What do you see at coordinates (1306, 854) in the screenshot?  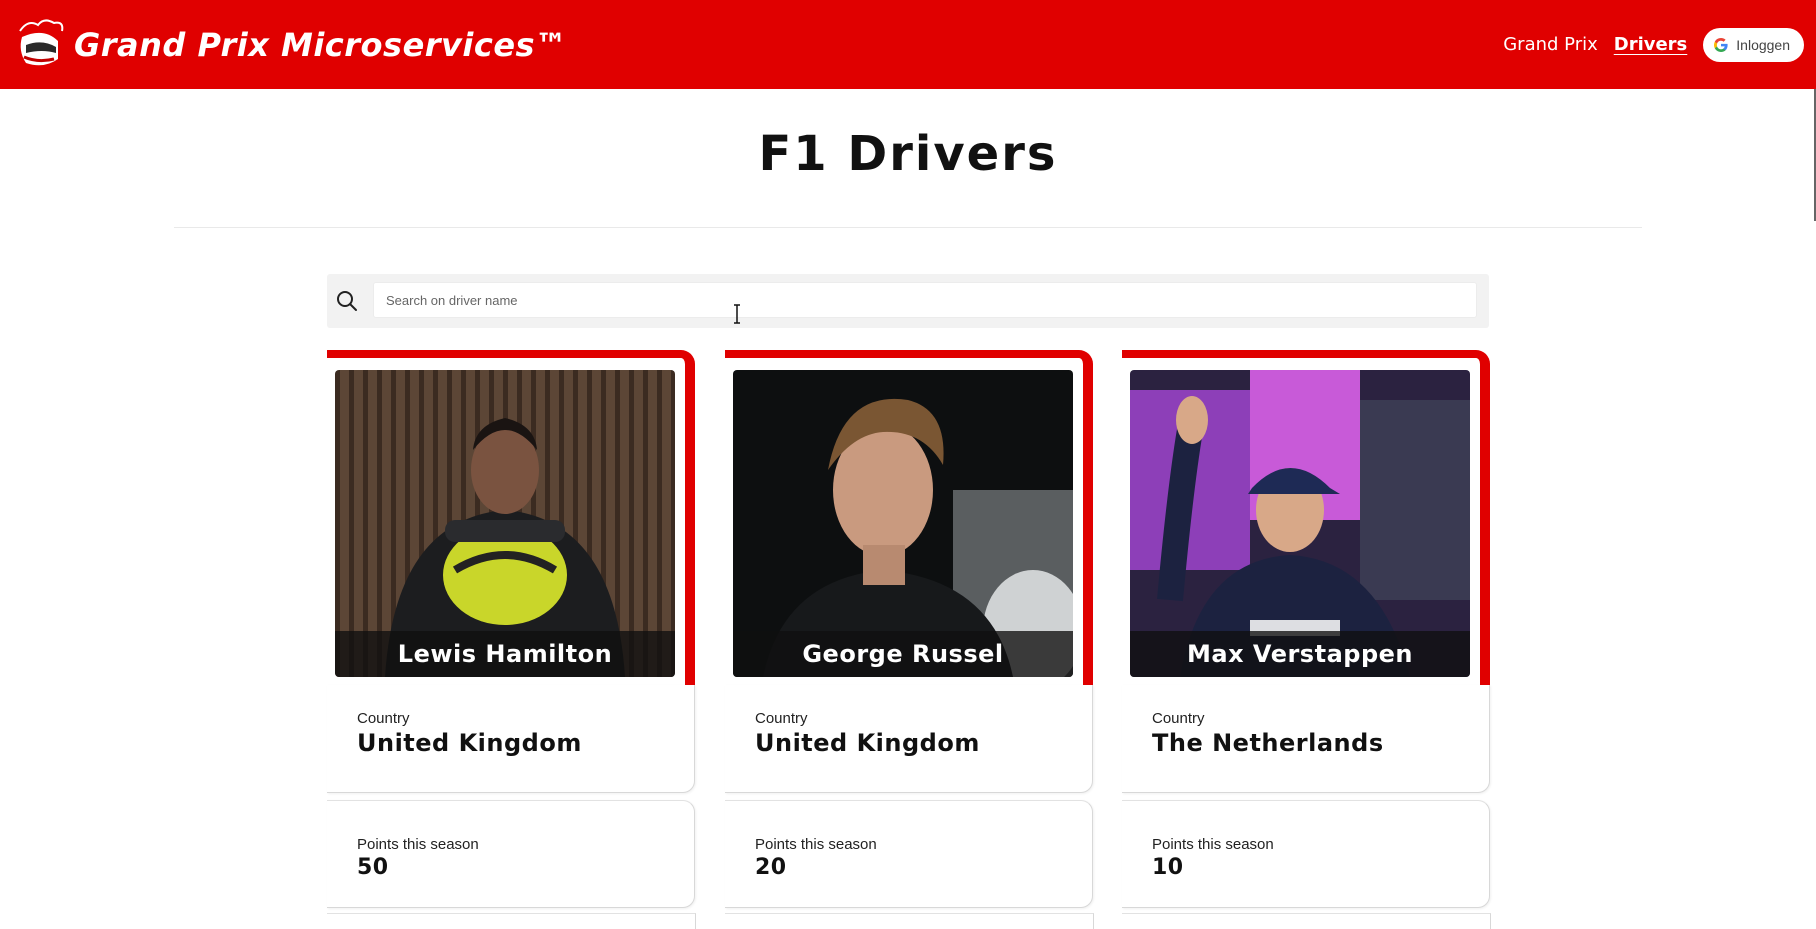 I see `points-box: Points this season 10` at bounding box center [1306, 854].